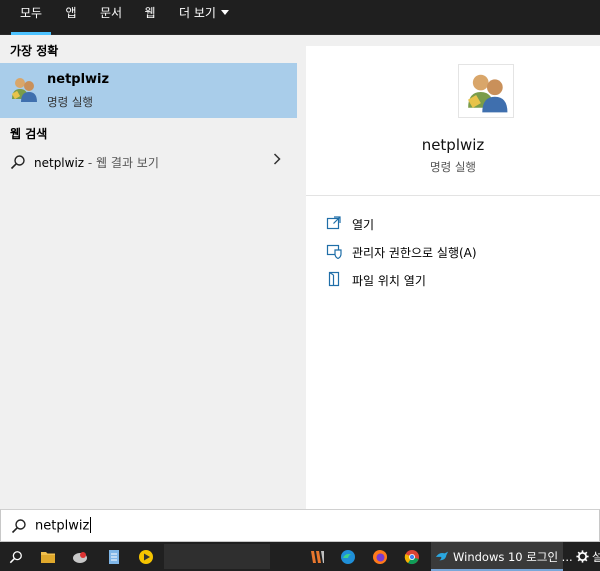 This screenshot has height=571, width=600. I want to click on tab-documents: 문서, so click(111, 17).